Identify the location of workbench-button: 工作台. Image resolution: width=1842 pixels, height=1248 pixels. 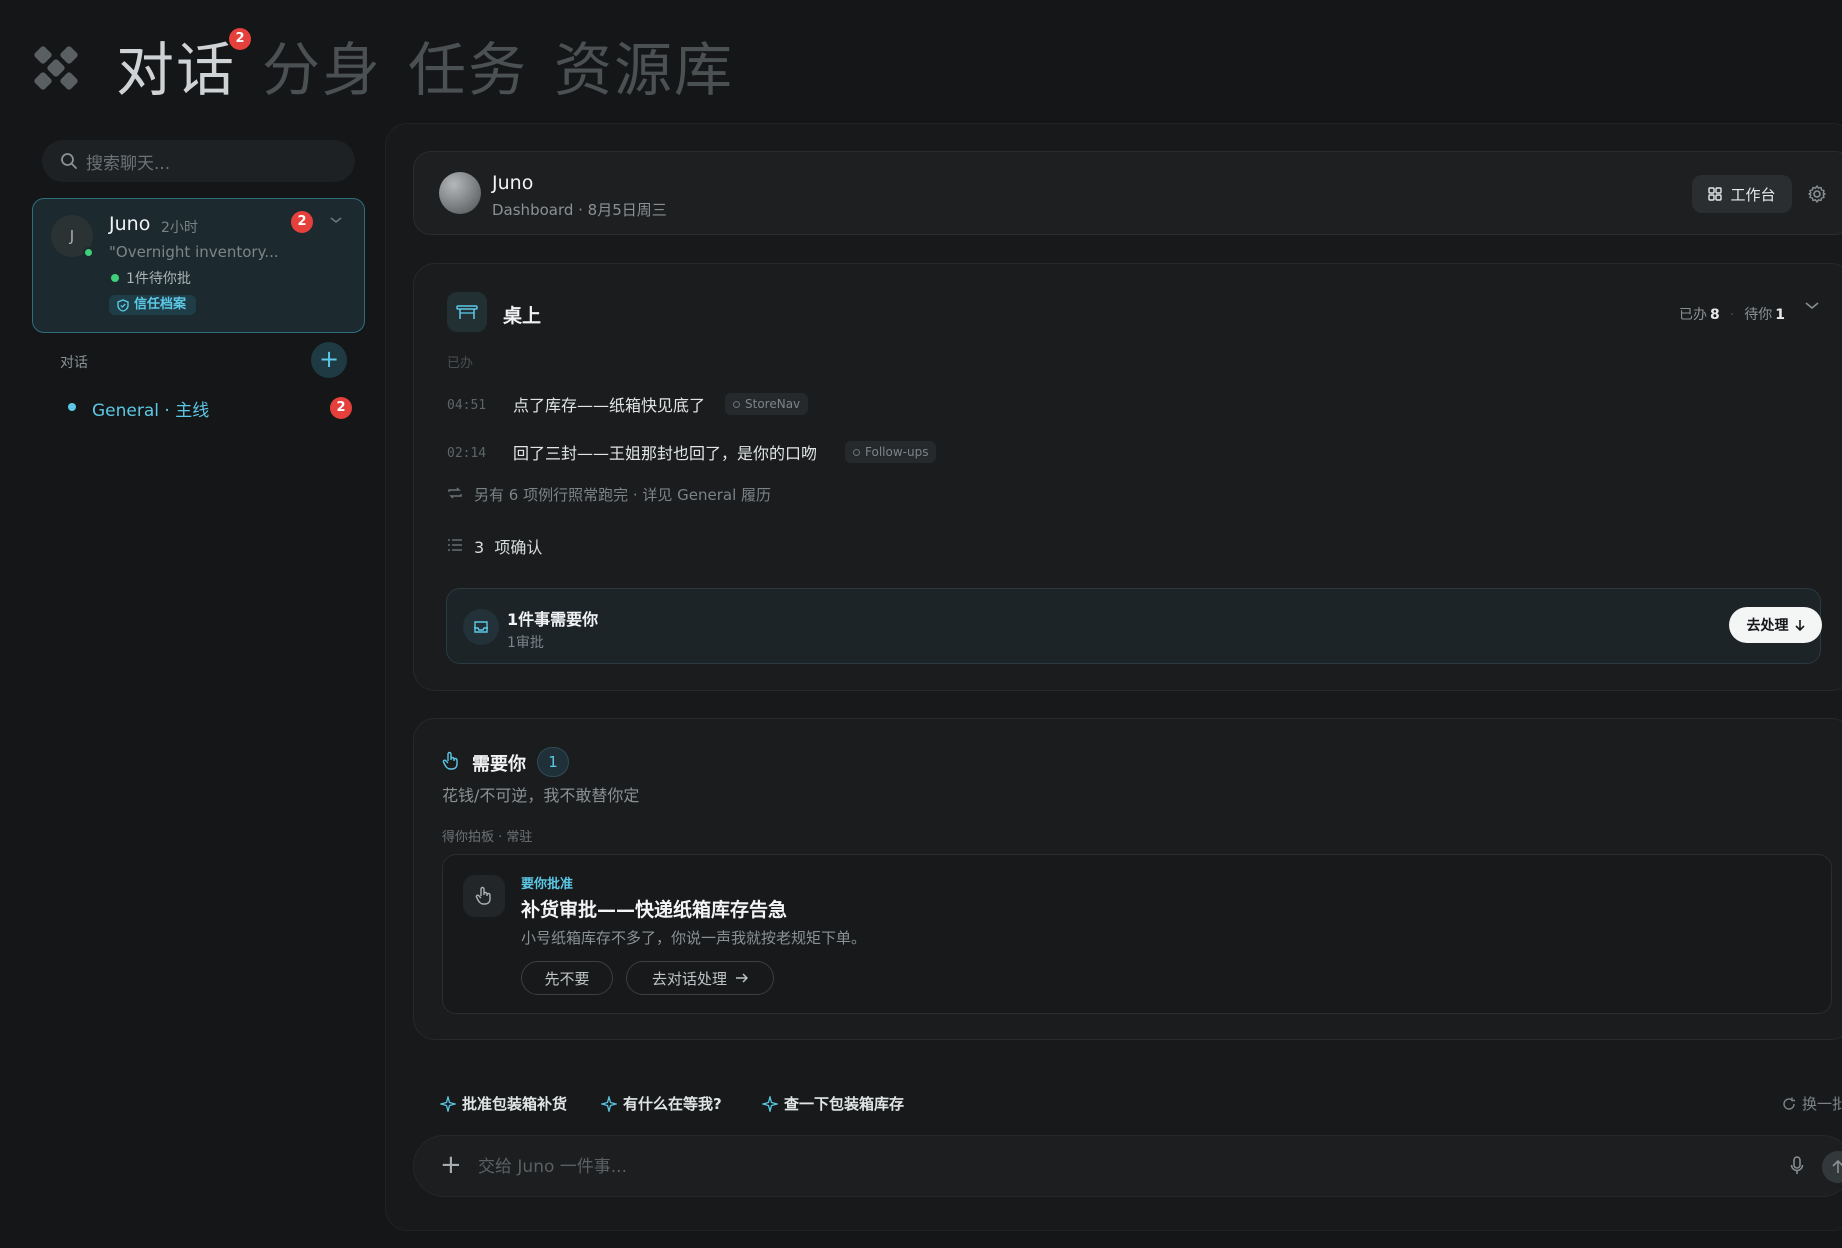
(1742, 194).